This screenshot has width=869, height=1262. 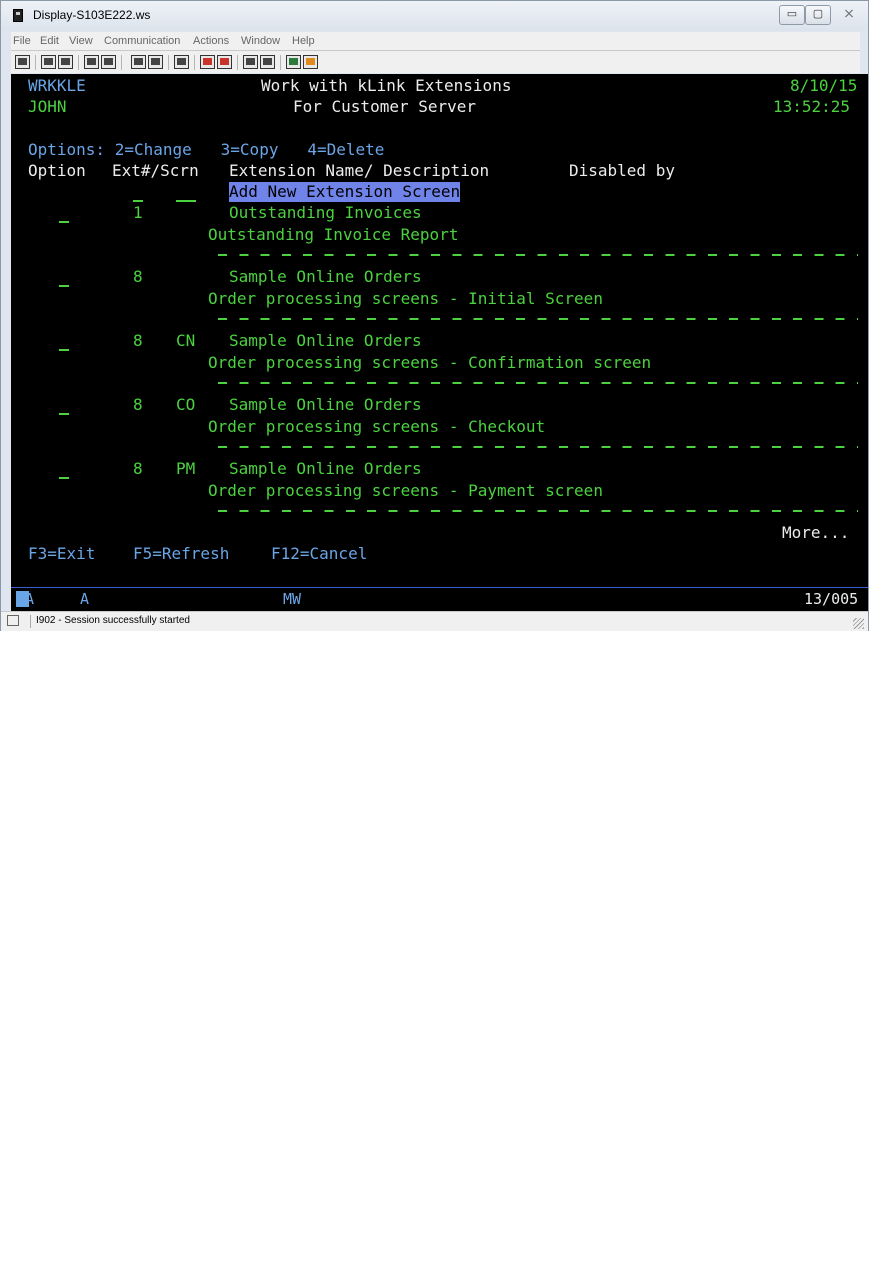 I want to click on close-button: ⨯, so click(x=849, y=15).